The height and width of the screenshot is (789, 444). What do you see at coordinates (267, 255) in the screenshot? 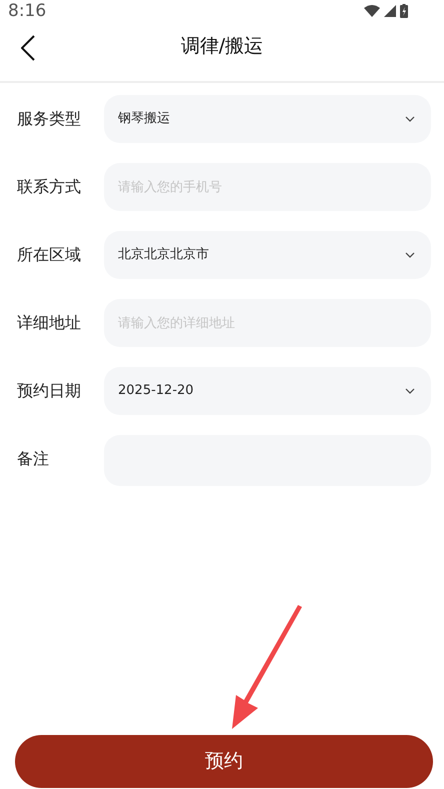
I see `select-field: 北京北京北京市` at bounding box center [267, 255].